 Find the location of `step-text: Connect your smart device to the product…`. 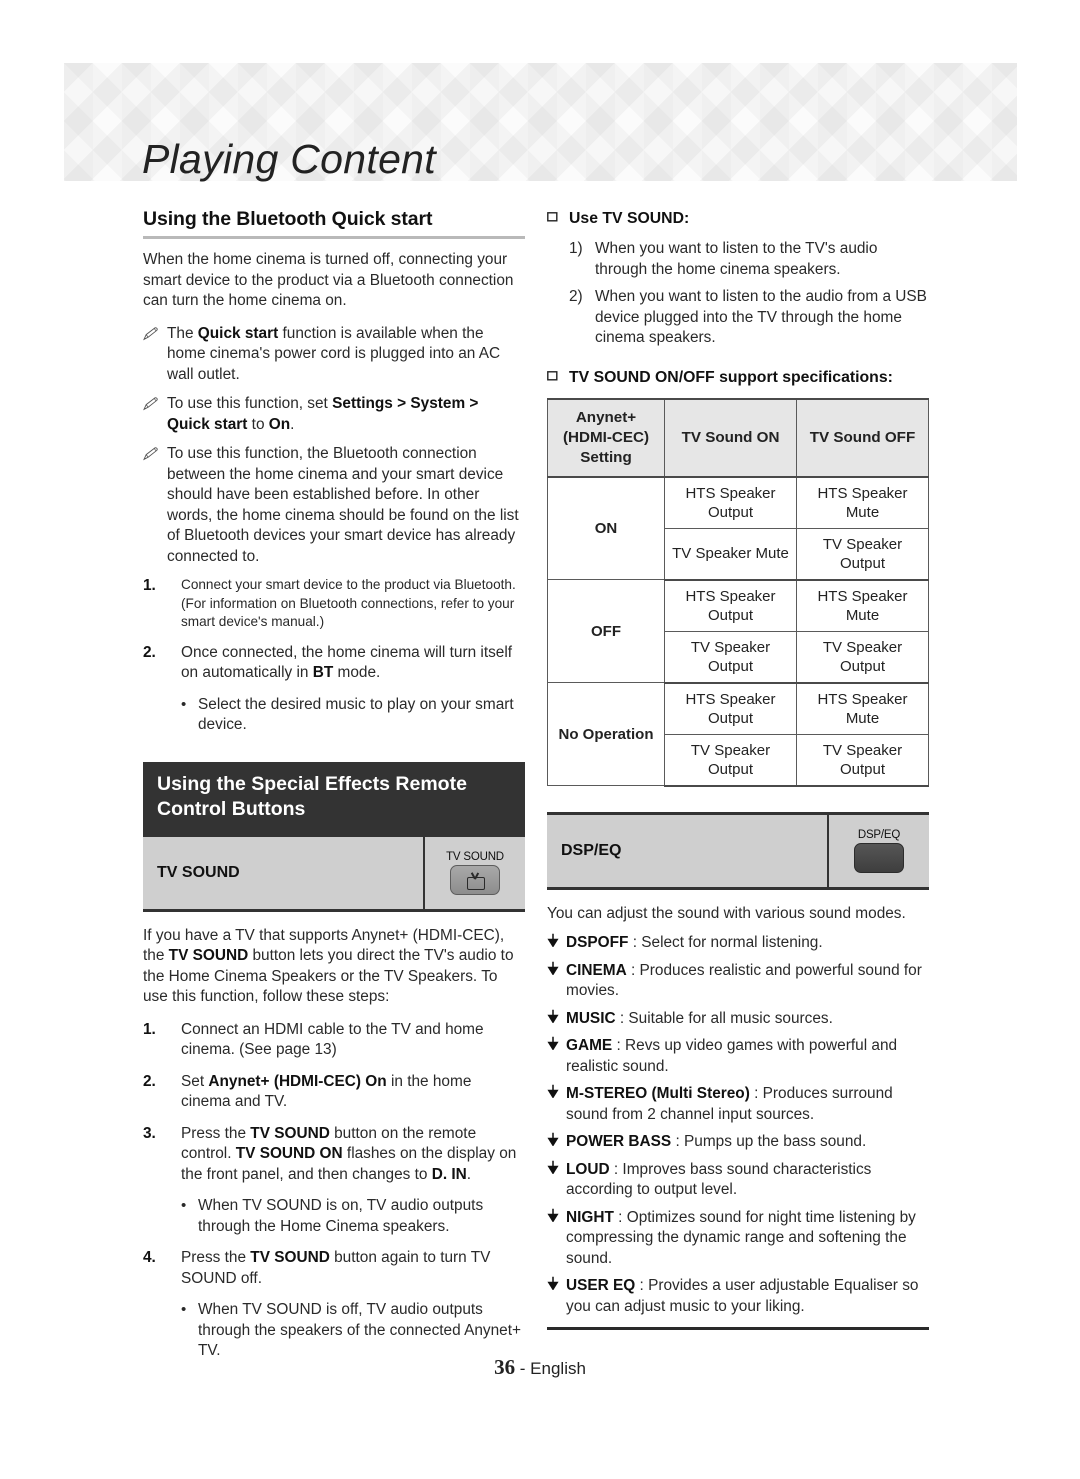

step-text: Connect your smart device to the product… is located at coordinates (348, 603).